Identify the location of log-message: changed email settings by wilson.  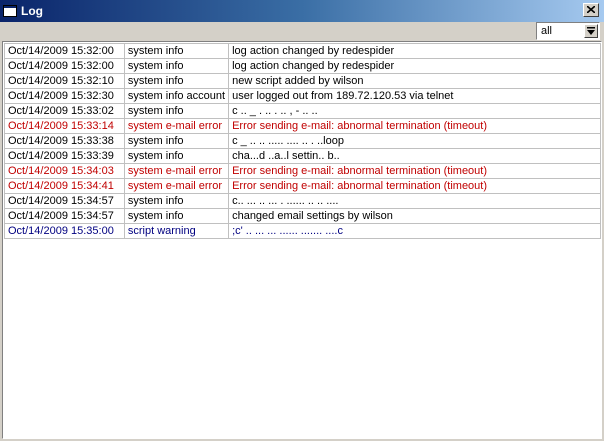
(414, 216).